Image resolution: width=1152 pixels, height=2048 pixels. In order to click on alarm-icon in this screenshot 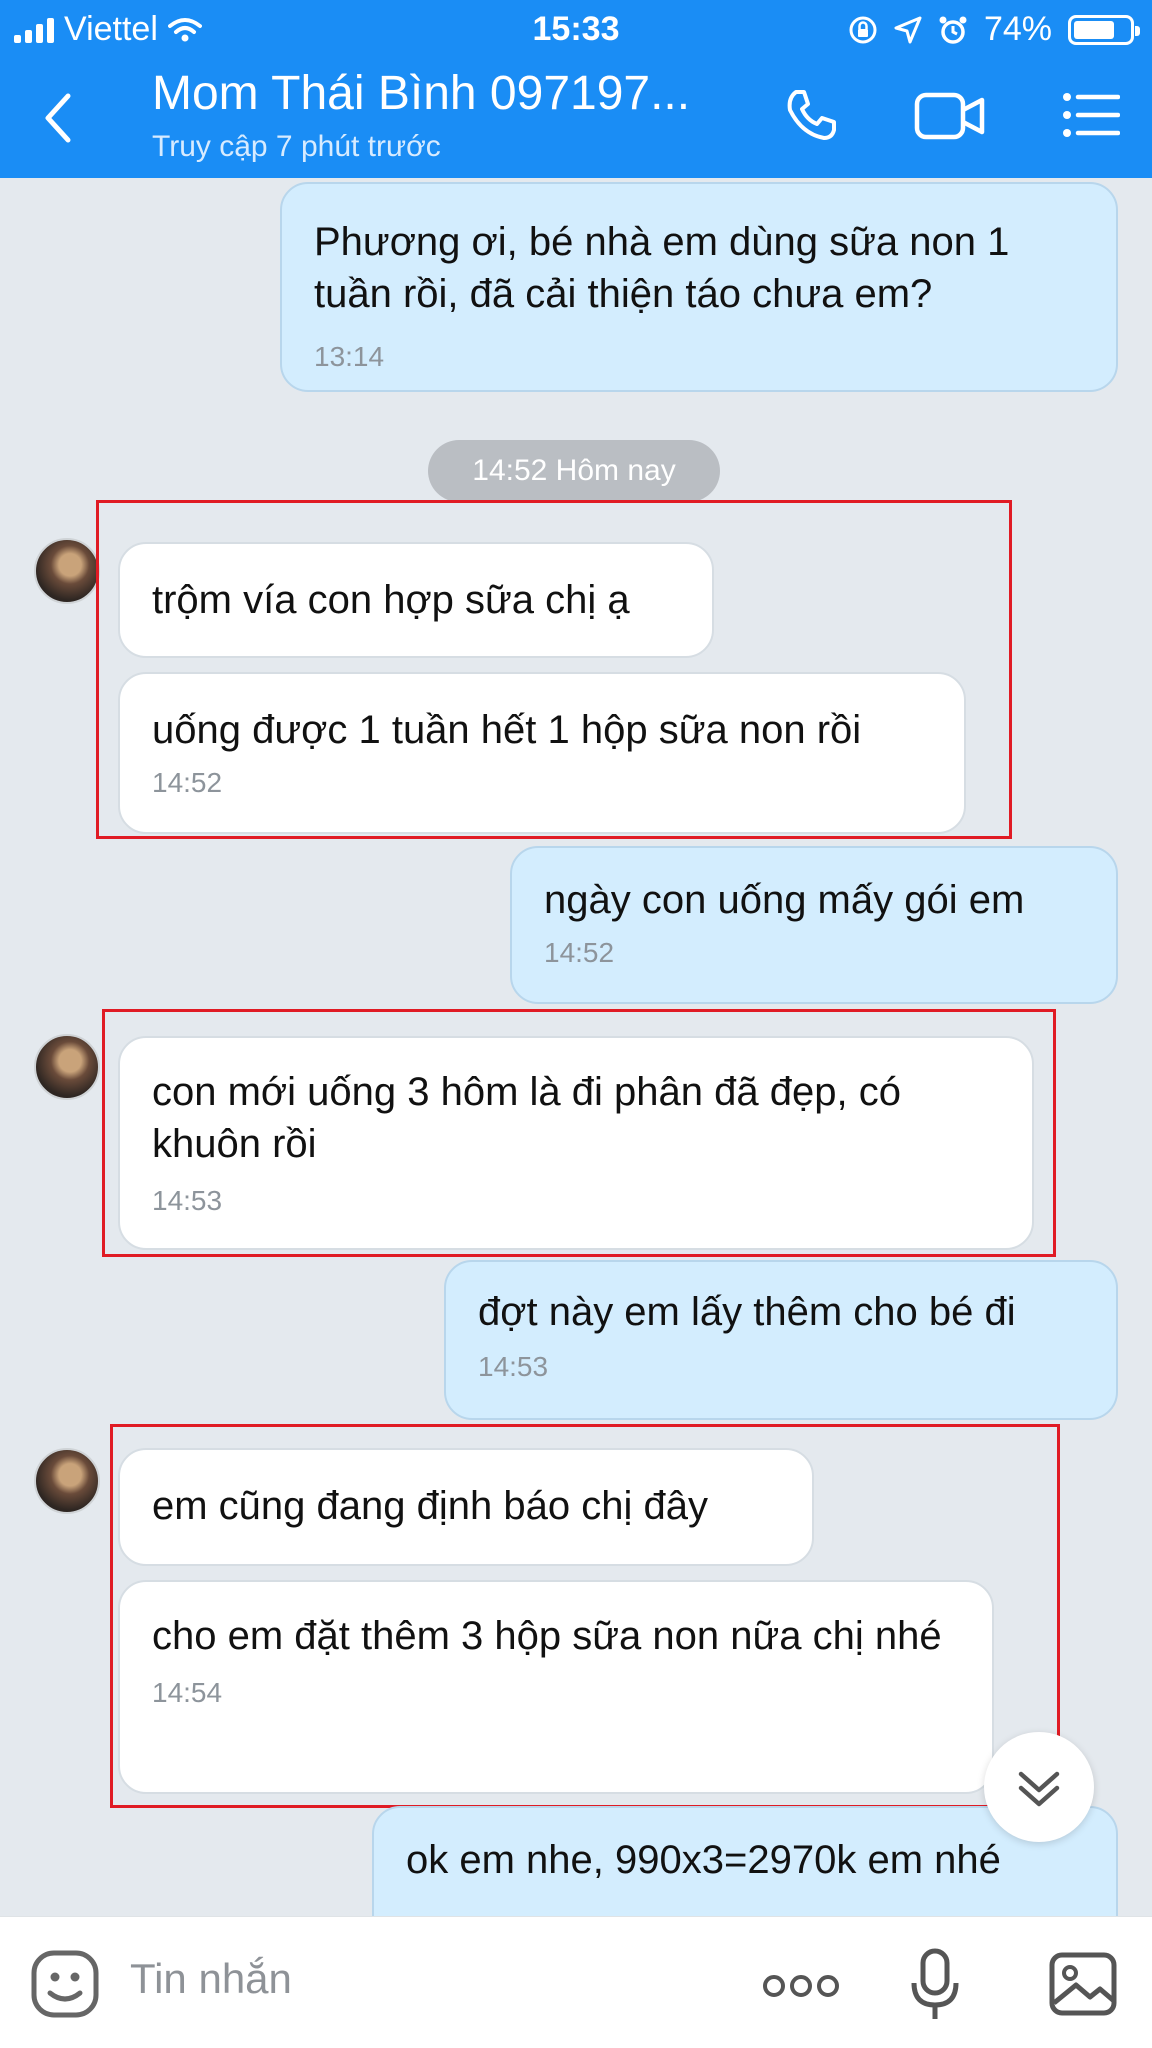, I will do `click(953, 30)`.